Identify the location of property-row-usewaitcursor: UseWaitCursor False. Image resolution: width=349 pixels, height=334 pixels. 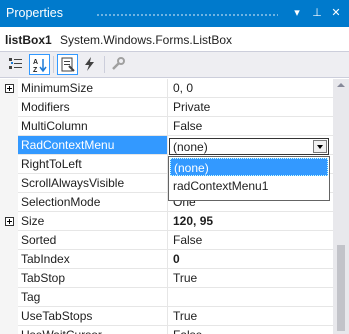
(166, 330).